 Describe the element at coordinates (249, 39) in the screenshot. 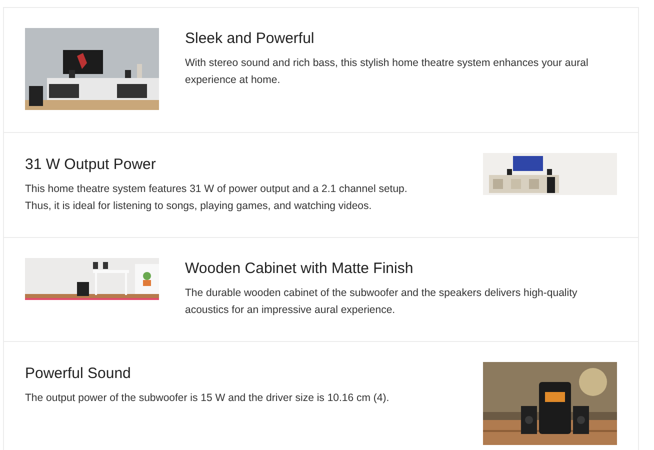

I see `feature-title: Sleek and Powerful` at that location.